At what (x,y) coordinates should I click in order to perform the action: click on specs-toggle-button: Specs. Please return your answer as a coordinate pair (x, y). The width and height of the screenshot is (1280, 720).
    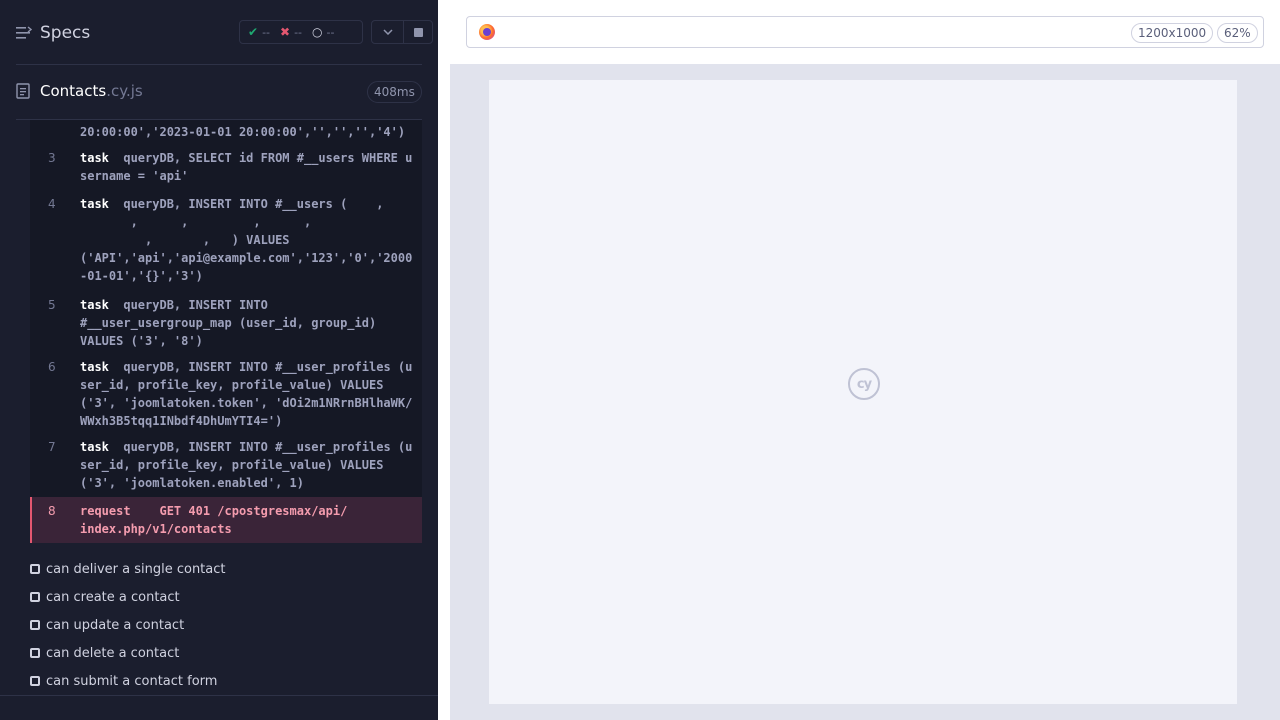
    Looking at the image, I should click on (53, 33).